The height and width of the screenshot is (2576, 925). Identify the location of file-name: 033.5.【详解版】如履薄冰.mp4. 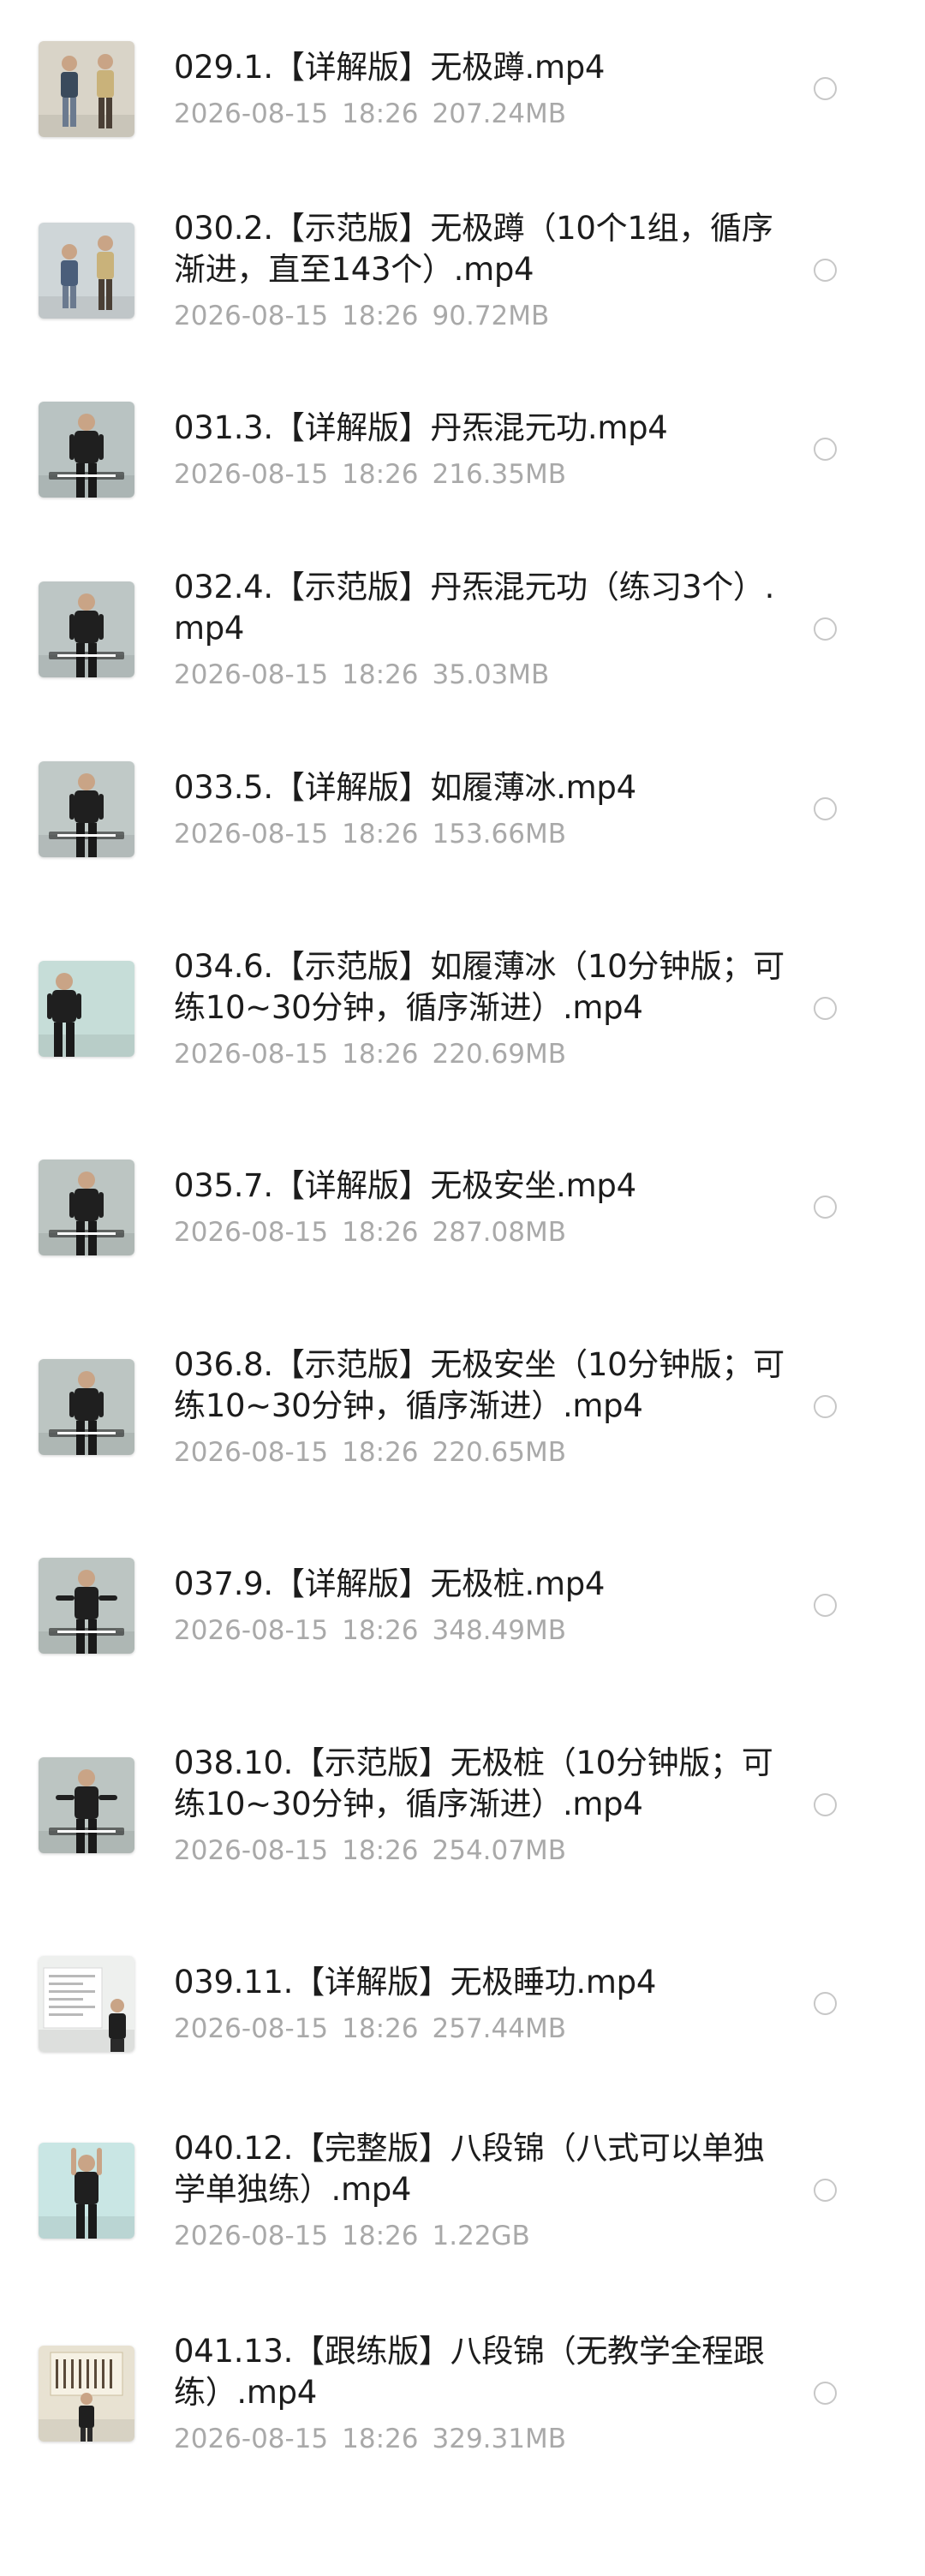
(405, 788).